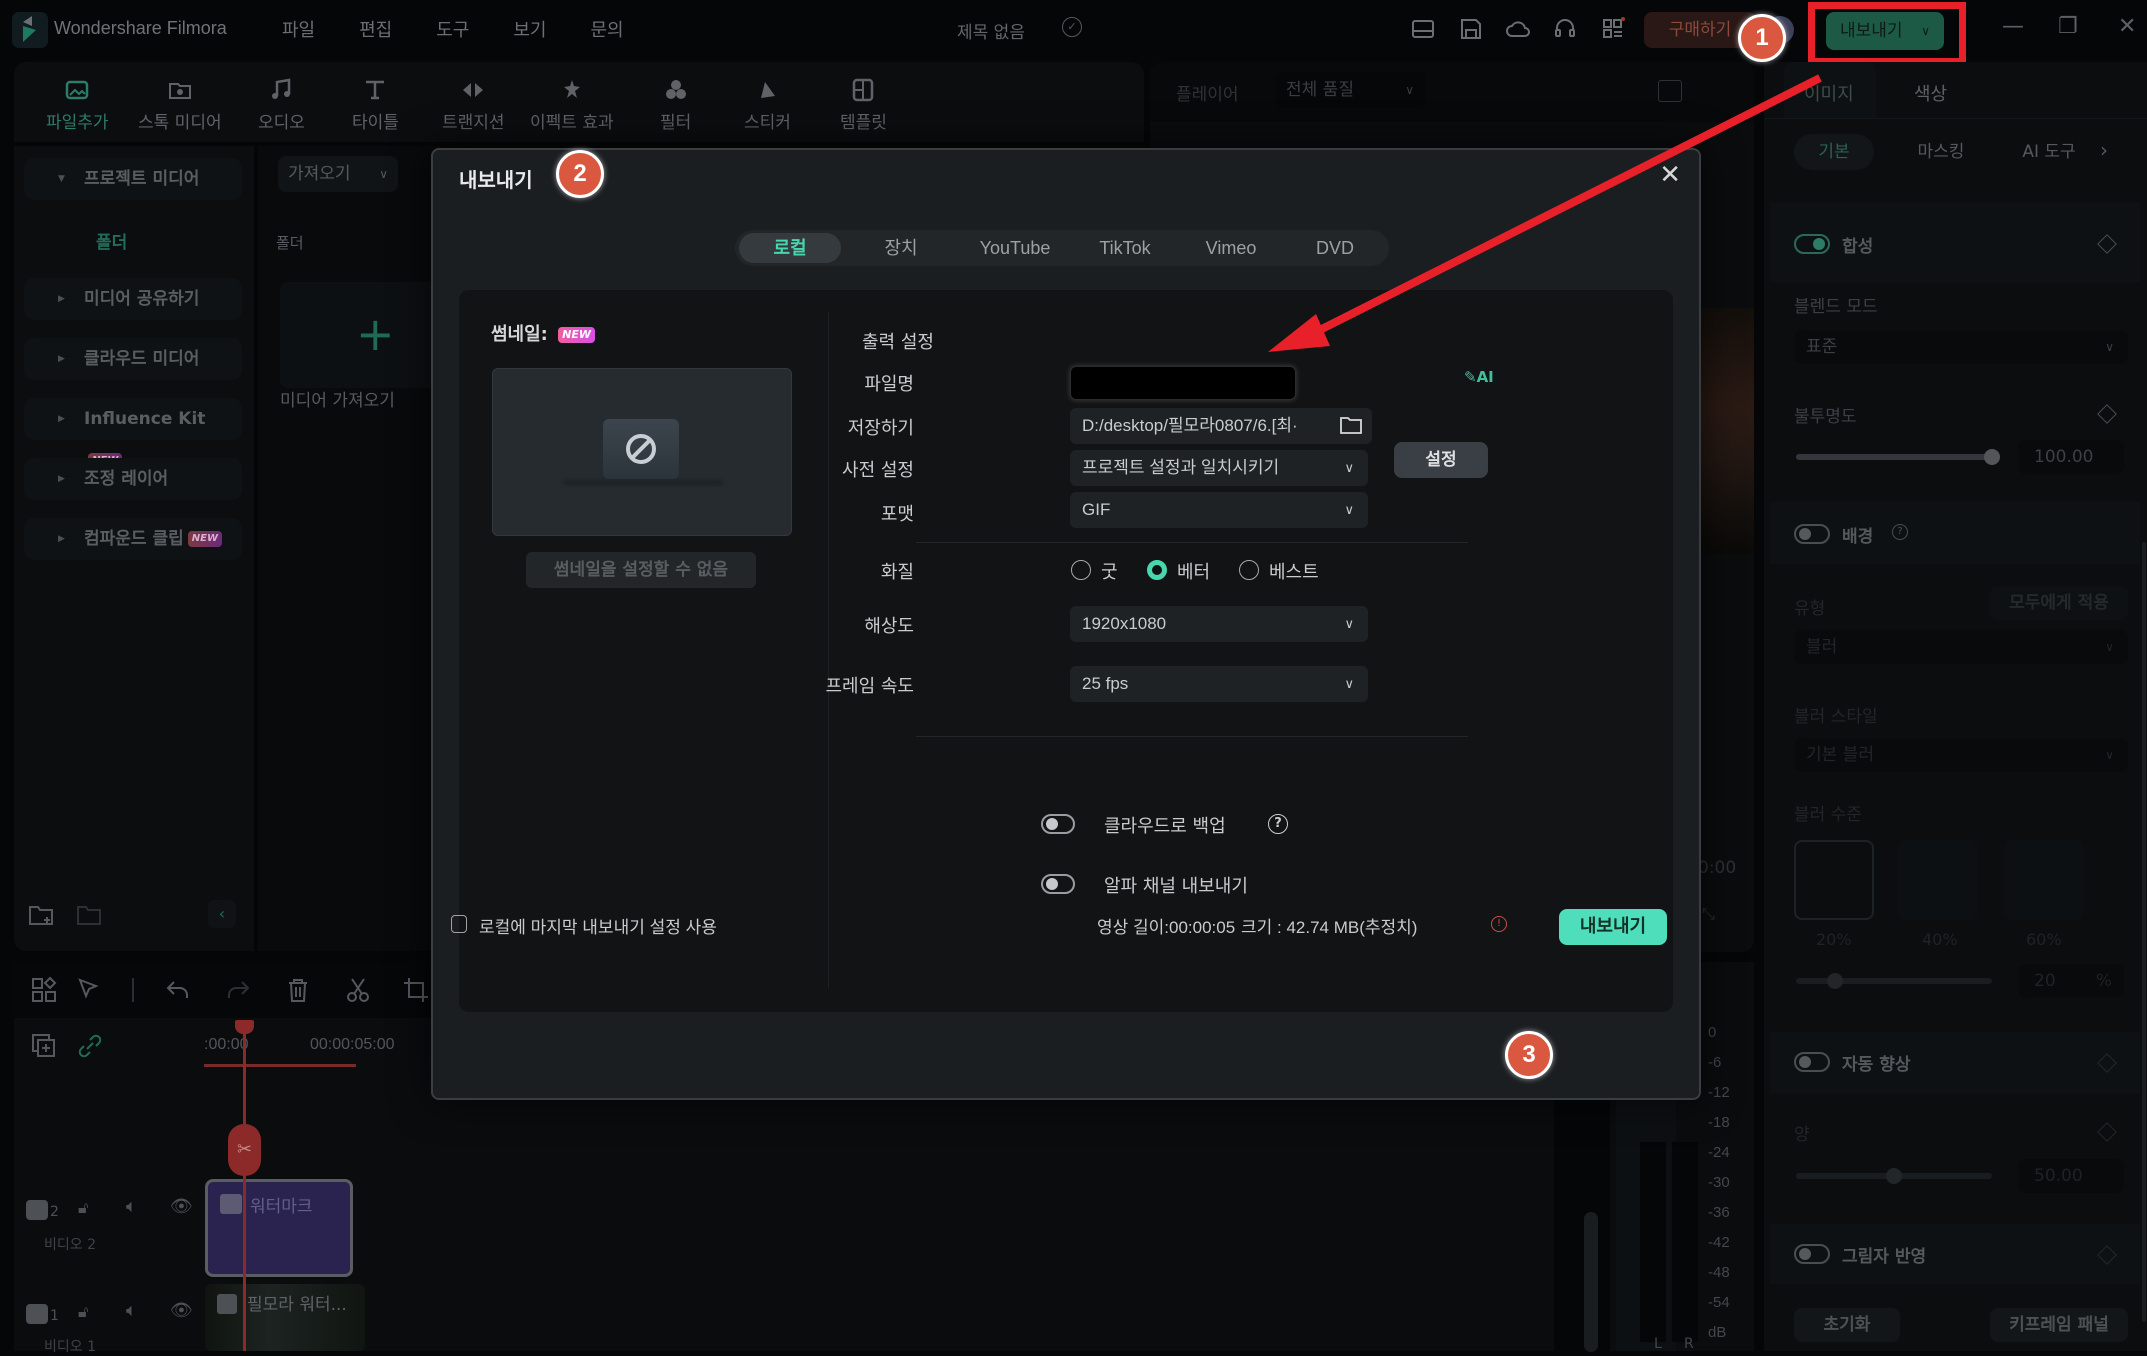  Describe the element at coordinates (675, 104) in the screenshot. I see `tool-filters: 필터` at that location.